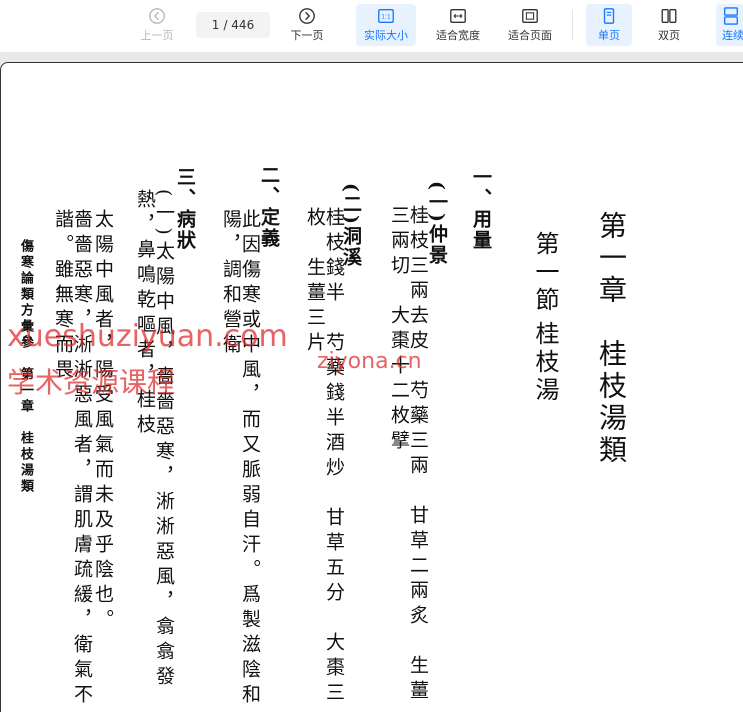  Describe the element at coordinates (669, 25) in the screenshot. I see `double-page-button: 双页` at that location.